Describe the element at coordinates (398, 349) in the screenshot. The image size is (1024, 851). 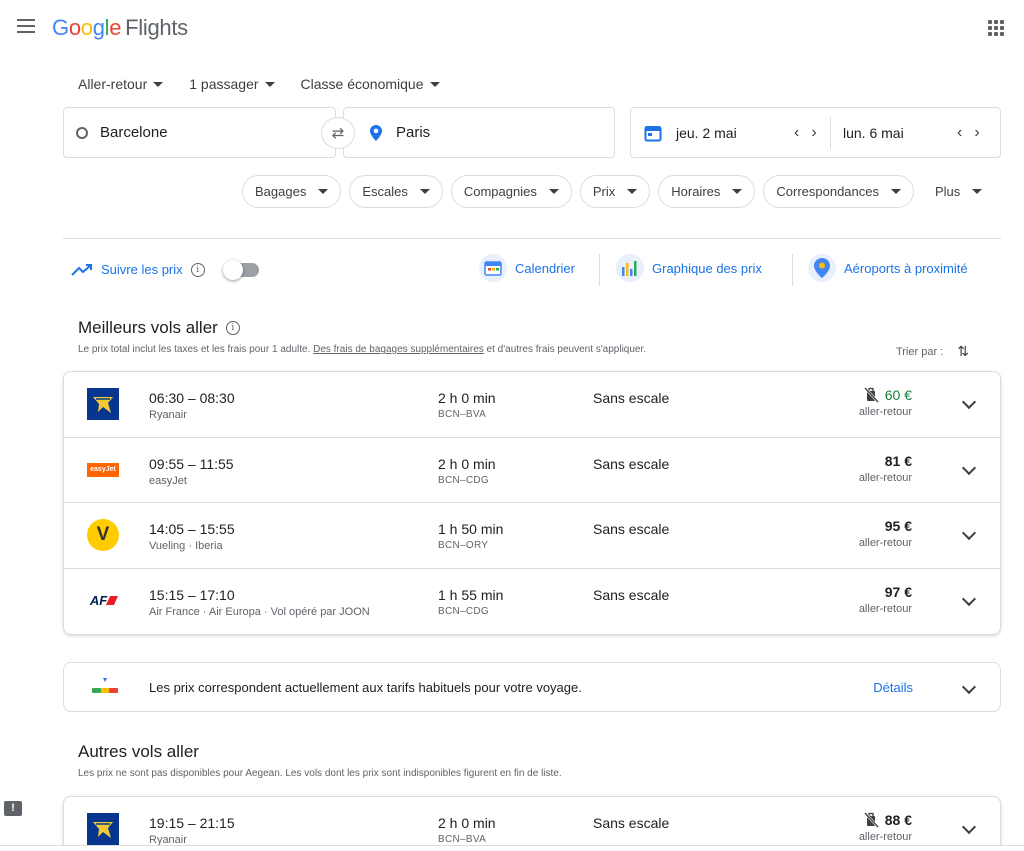
I see `baggage-fees-link: Des frais de bagages supplémentaires` at that location.